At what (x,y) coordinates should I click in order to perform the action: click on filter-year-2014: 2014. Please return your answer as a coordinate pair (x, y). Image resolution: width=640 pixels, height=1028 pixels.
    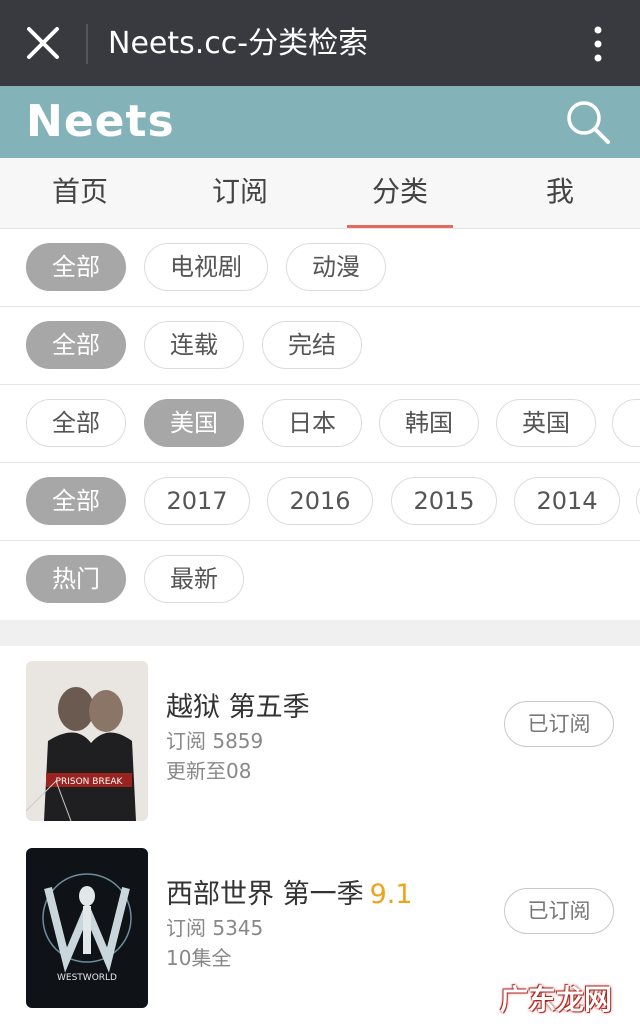
    Looking at the image, I should click on (567, 501).